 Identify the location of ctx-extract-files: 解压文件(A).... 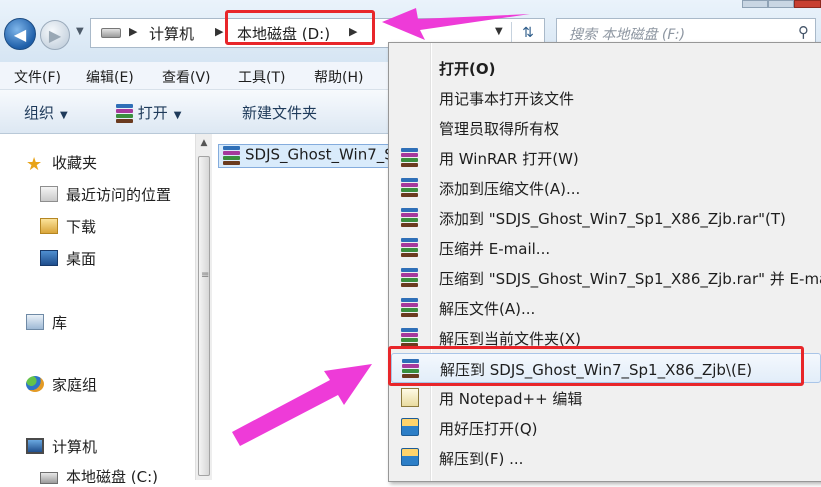
(606, 308).